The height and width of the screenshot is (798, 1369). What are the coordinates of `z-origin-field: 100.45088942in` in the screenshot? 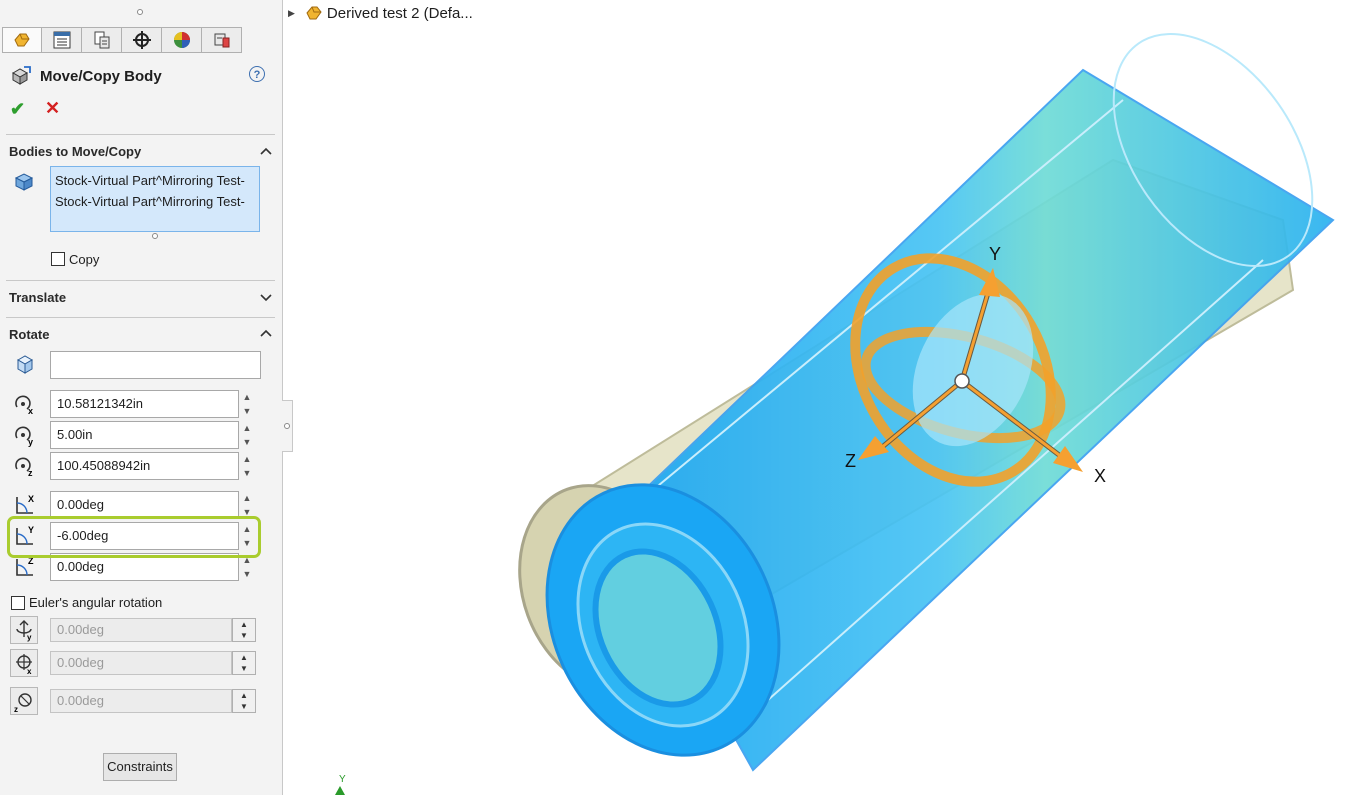 It's located at (144, 466).